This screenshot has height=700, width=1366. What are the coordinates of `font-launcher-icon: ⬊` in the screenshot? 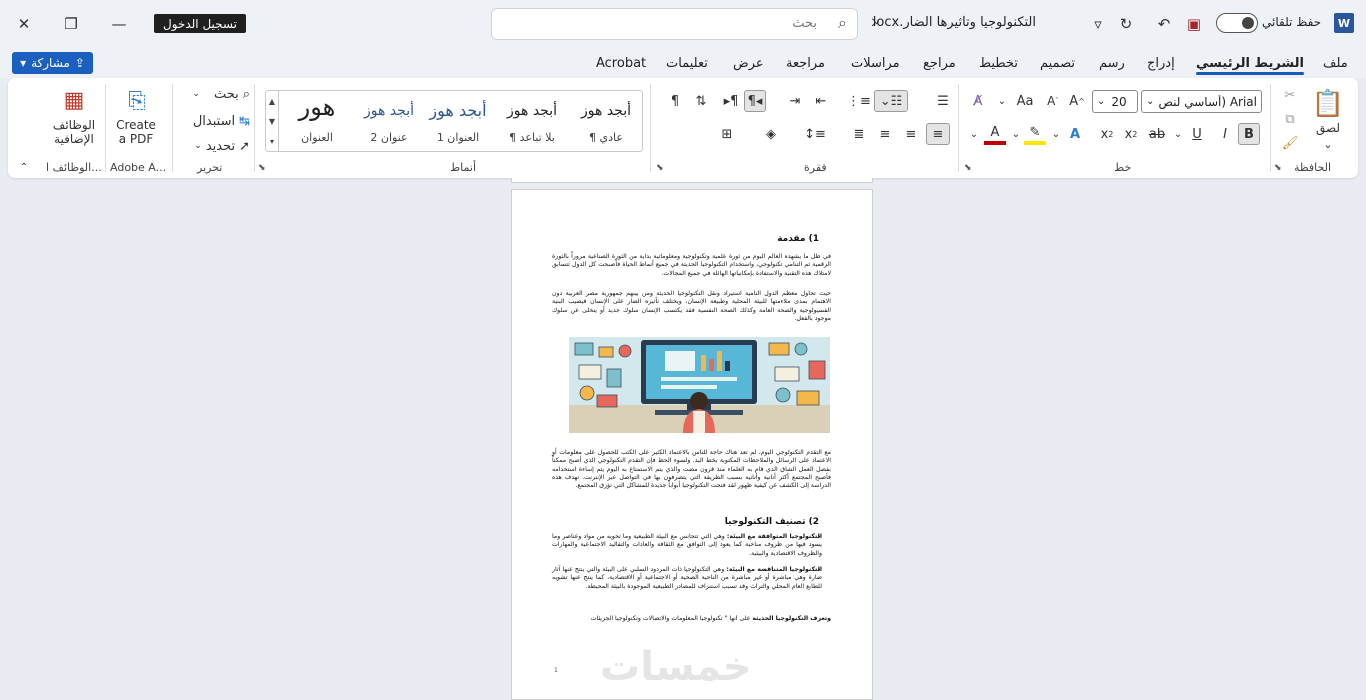 It's located at (968, 168).